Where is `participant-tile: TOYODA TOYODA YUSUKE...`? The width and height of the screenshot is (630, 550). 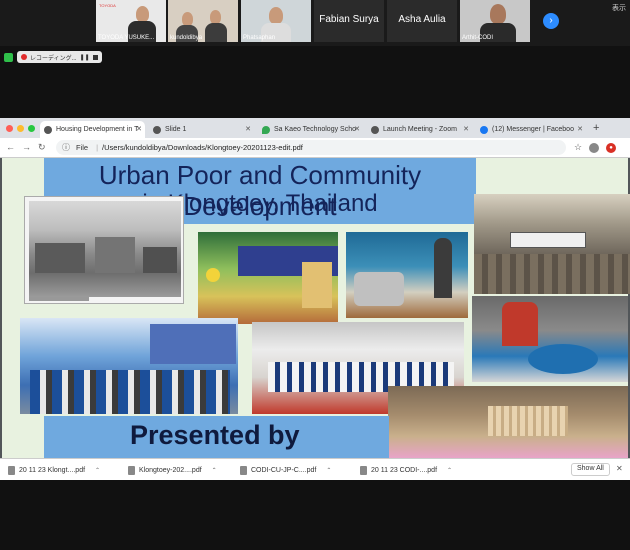 participant-tile: TOYODA TOYODA YUSUKE... is located at coordinates (131, 21).